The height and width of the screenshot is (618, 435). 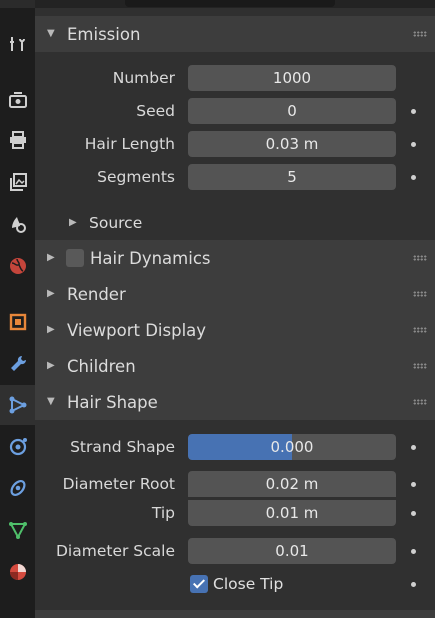 I want to click on scene-icon, so click(x=18, y=225).